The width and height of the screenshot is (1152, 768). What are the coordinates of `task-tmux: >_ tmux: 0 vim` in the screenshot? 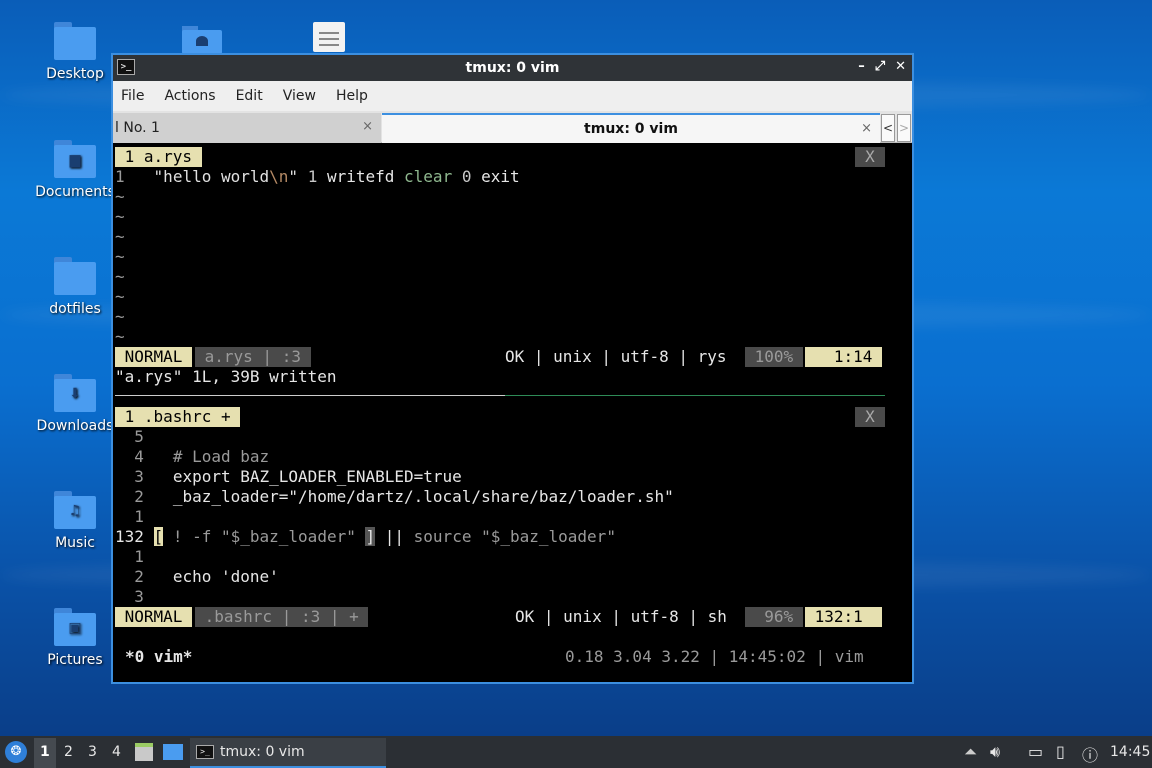 It's located at (288, 753).